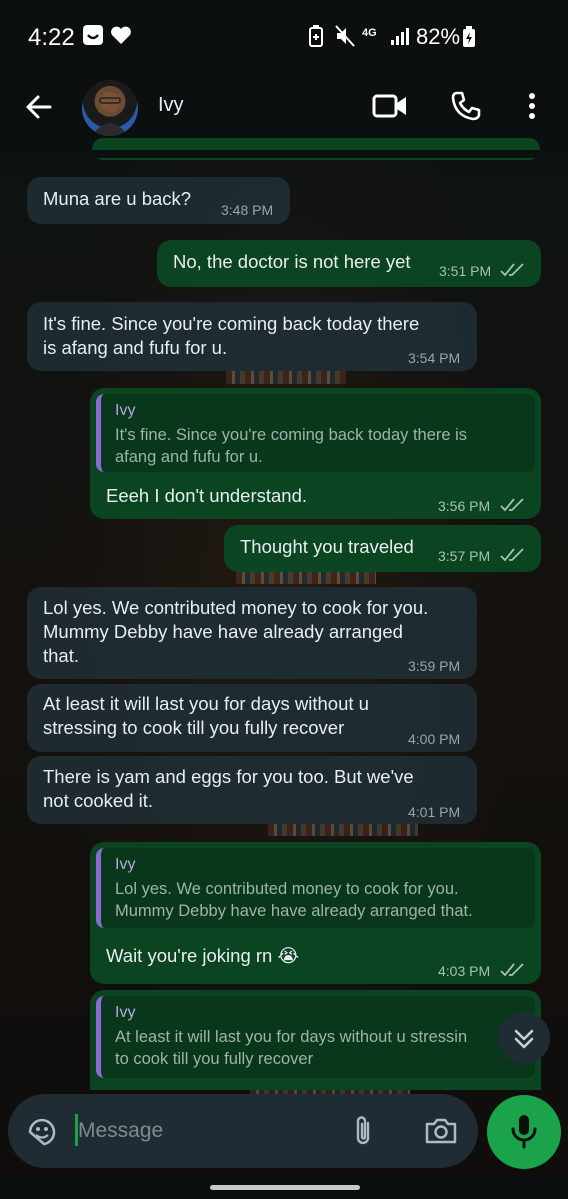 The height and width of the screenshot is (1199, 568). Describe the element at coordinates (243, 1131) in the screenshot. I see `message-input-bar: Message` at that location.